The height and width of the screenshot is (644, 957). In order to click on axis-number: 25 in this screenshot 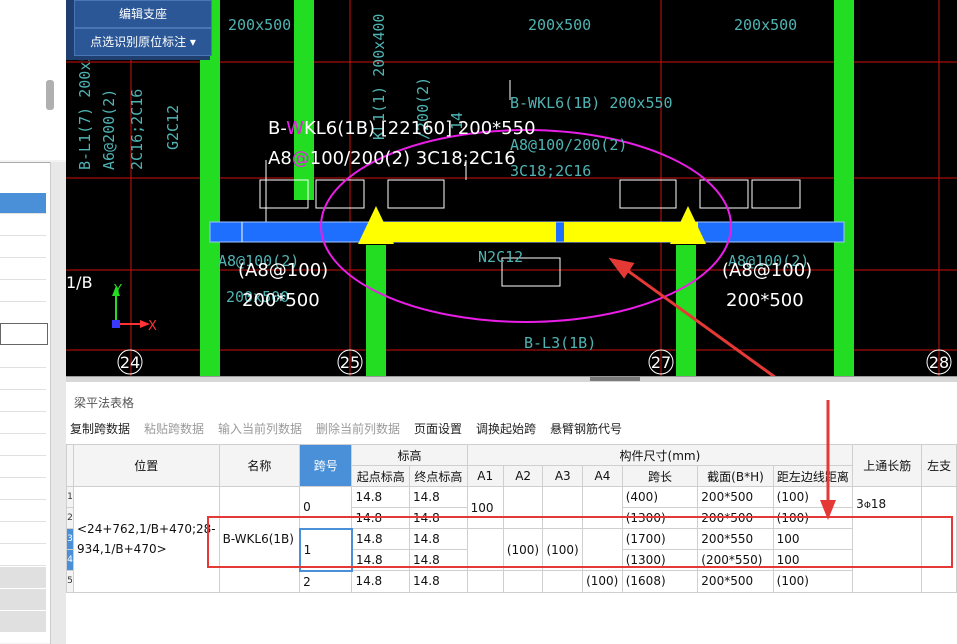, I will do `click(350, 362)`.